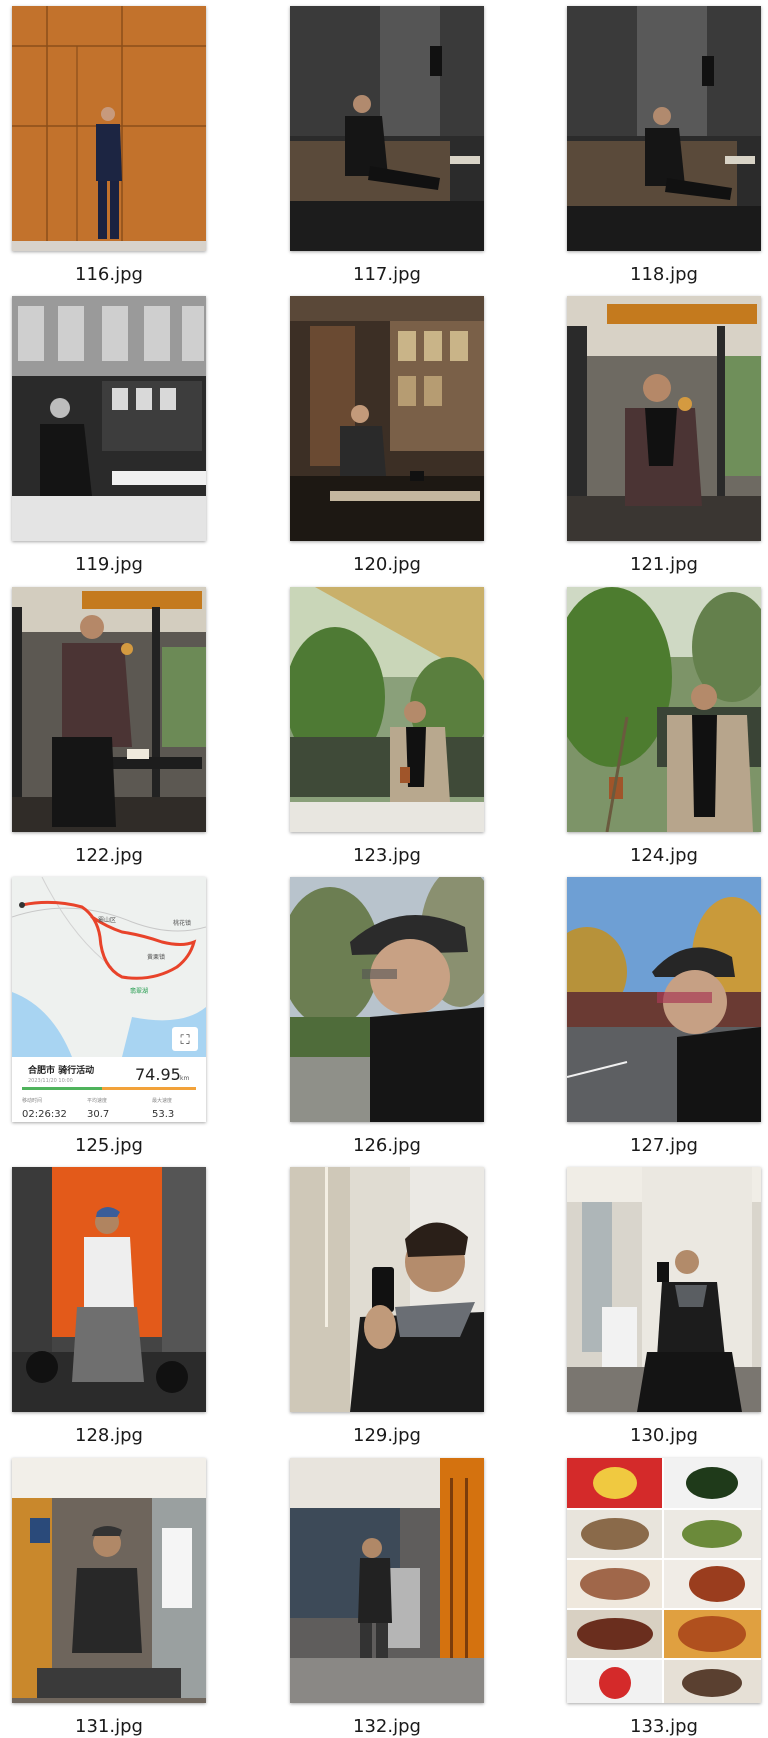  I want to click on file-name: 125.jpg, so click(109, 1146).